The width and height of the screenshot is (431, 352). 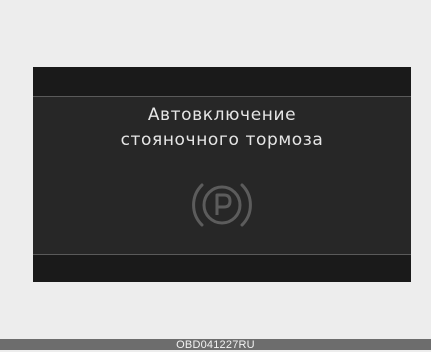 I want to click on parking-brake-icon, so click(x=222, y=205).